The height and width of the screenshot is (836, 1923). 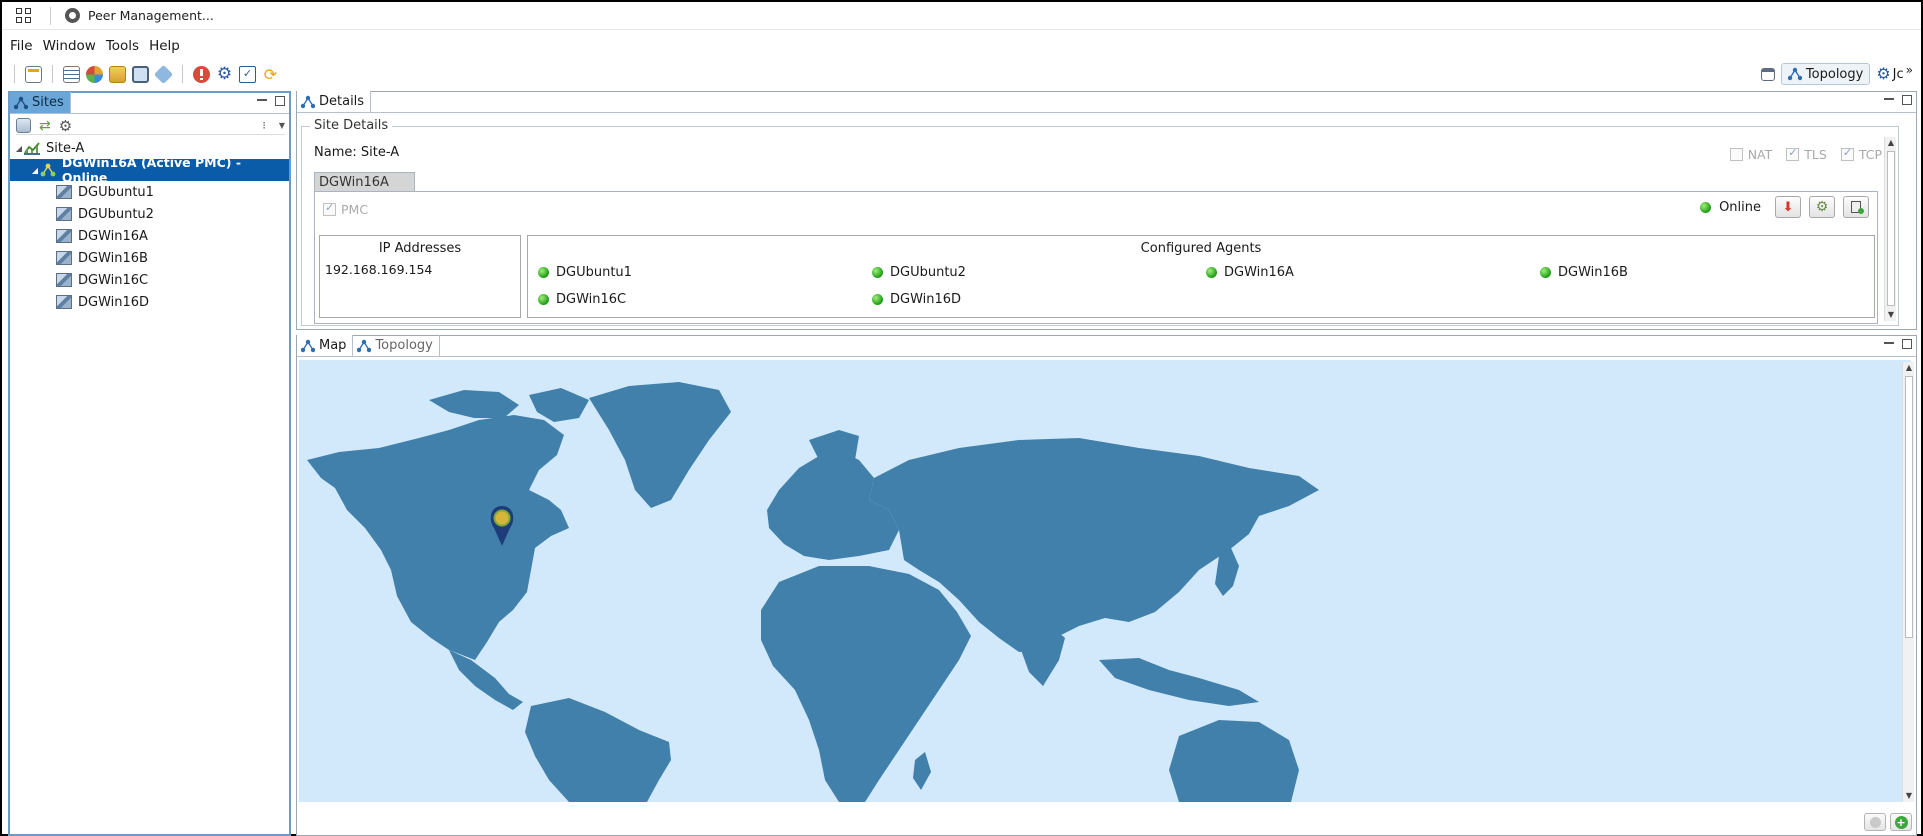 I want to click on chevron-down-icon: ▼, so click(x=282, y=125).